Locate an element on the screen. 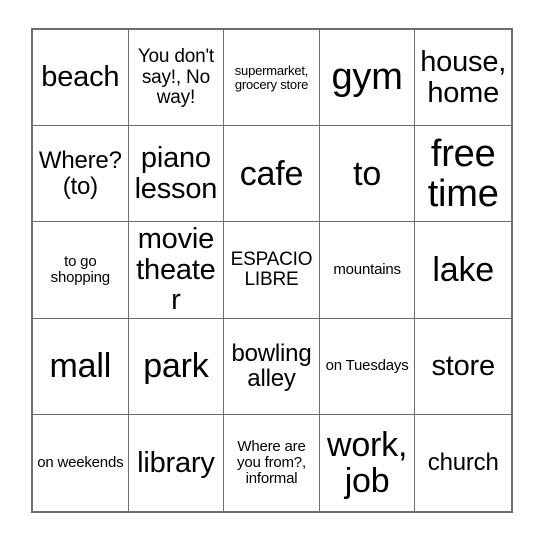 Image resolution: width=544 pixels, height=544 pixels. bingo-cell-label: mountains is located at coordinates (367, 270).